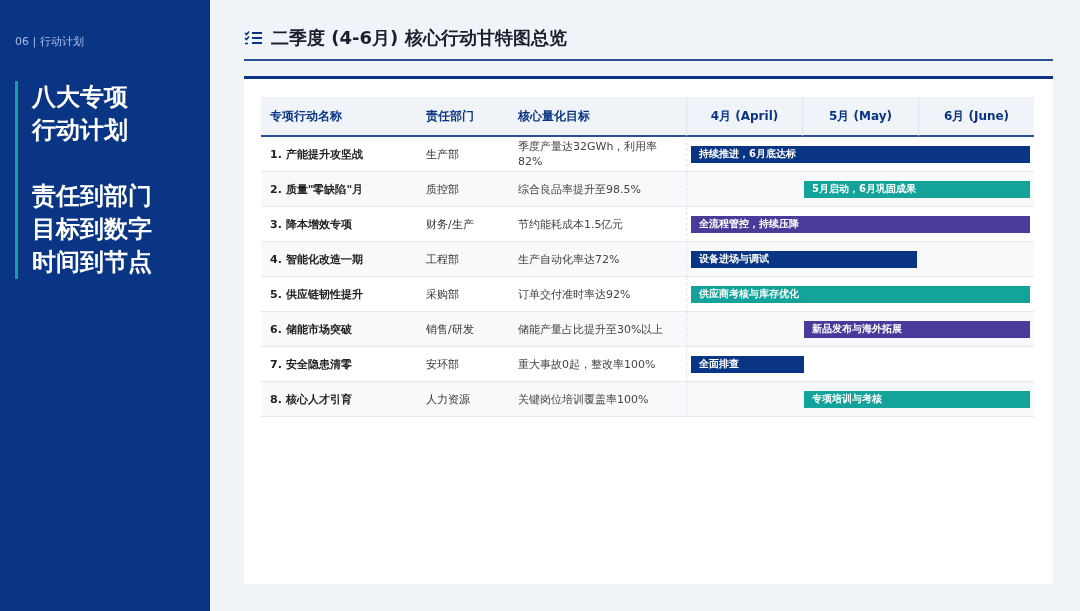 The width and height of the screenshot is (1080, 611). Describe the element at coordinates (339, 329) in the screenshot. I see `action-name: 6. 储能市场突破` at that location.